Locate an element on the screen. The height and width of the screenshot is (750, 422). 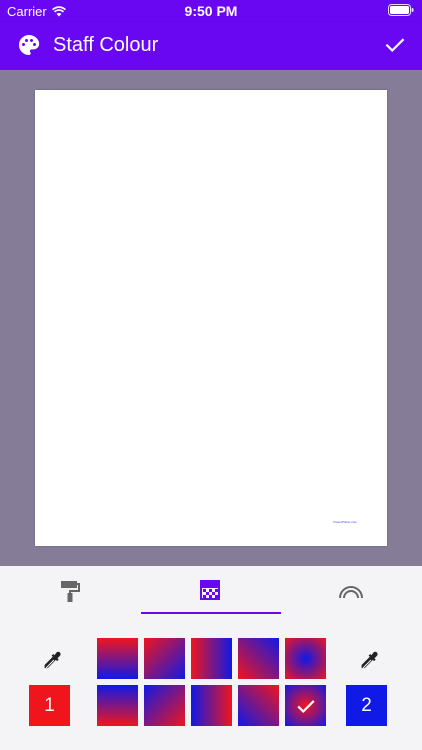
tab-solid-colour is located at coordinates (70, 591).